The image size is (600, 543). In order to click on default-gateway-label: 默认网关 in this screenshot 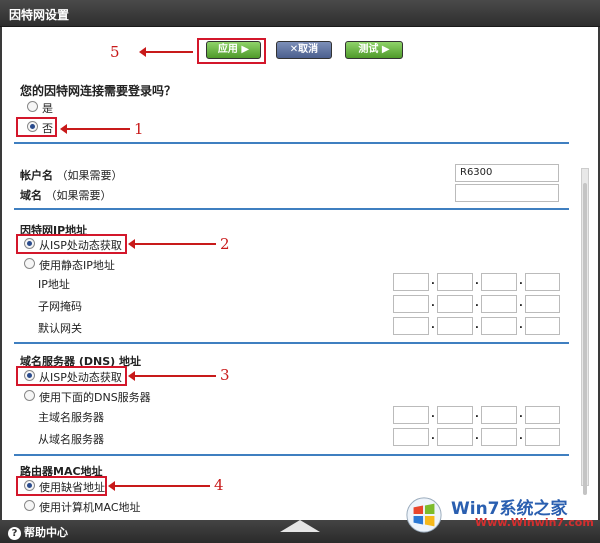, I will do `click(60, 328)`.